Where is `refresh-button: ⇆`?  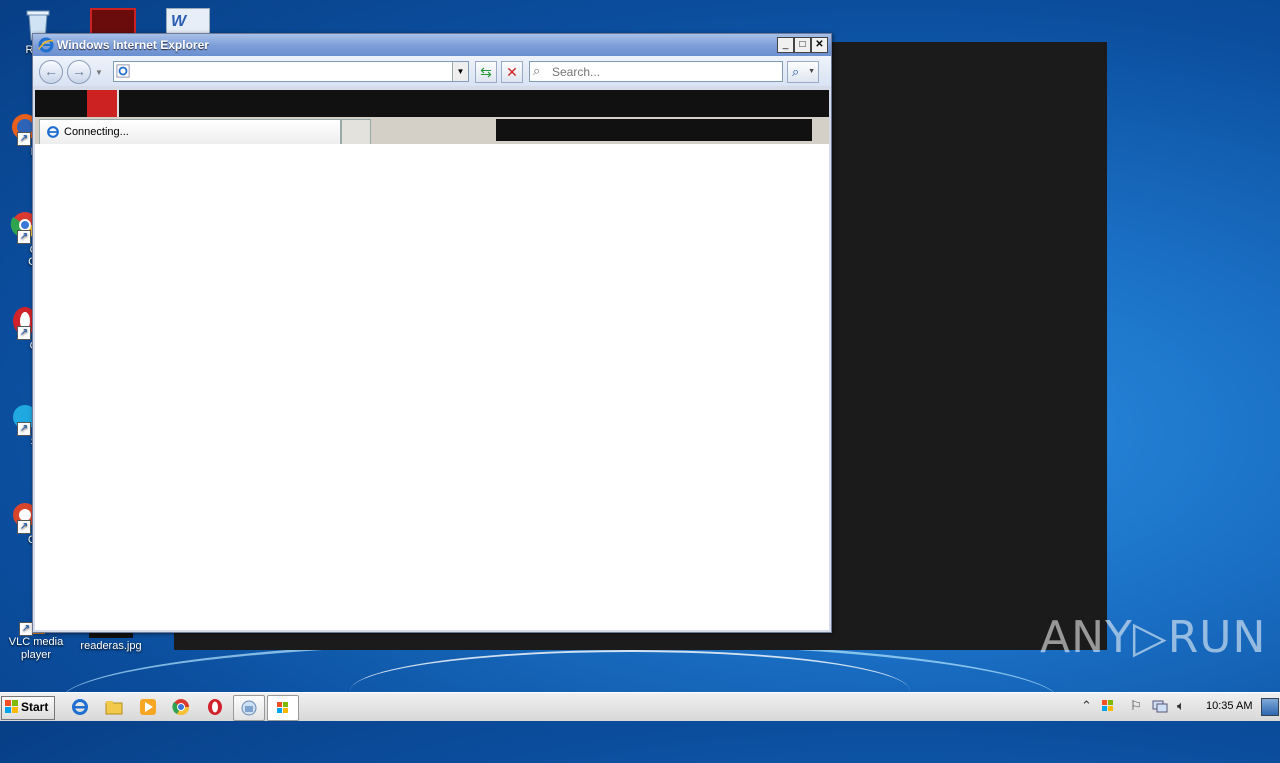 refresh-button: ⇆ is located at coordinates (486, 72).